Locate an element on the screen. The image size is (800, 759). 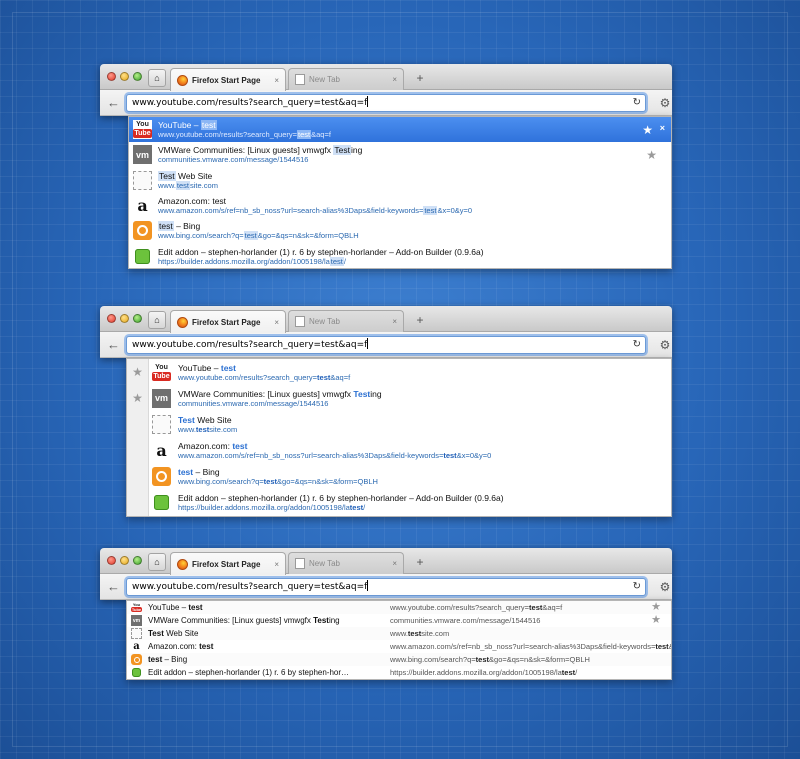
star-gutter: ★ ★ is located at coordinates (138, 437).